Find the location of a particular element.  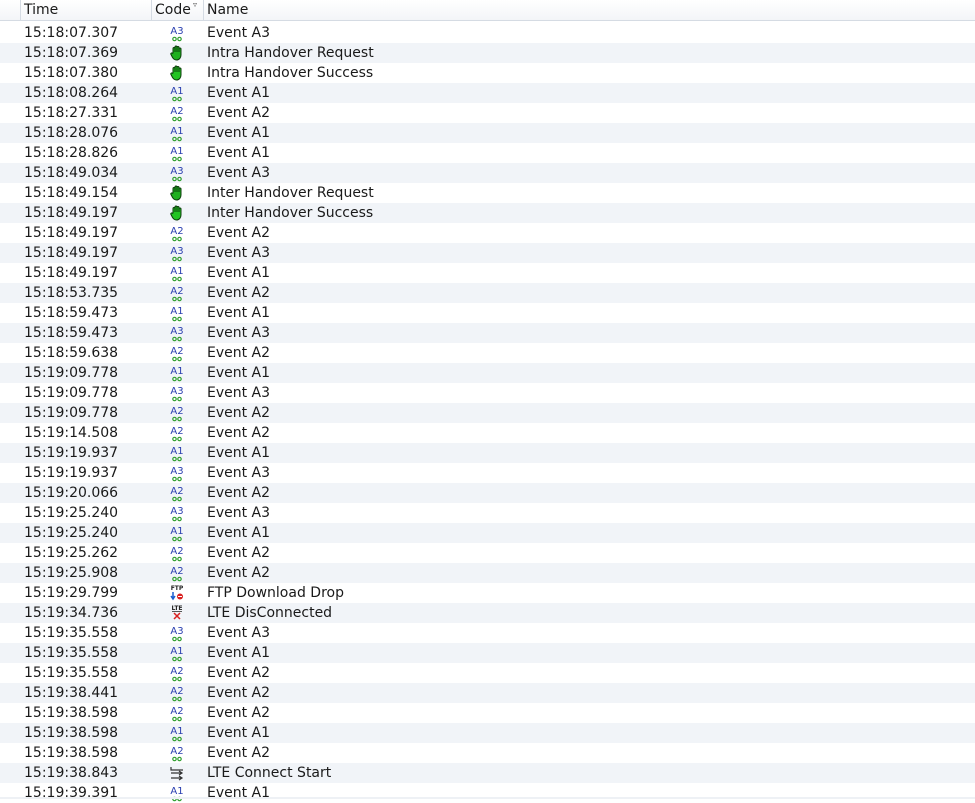

table-row: 15:19:29.799 FTP FTP Download Drop is located at coordinates (487, 593).